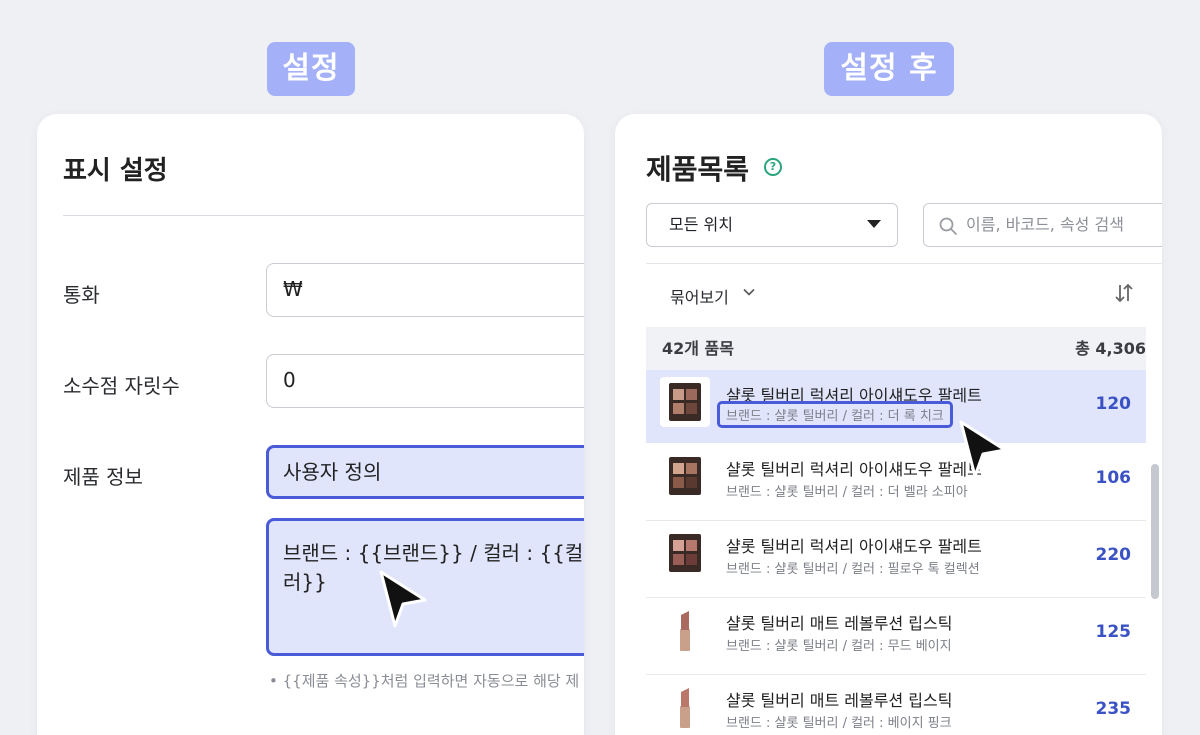  I want to click on item-quantity: 120, so click(1113, 404).